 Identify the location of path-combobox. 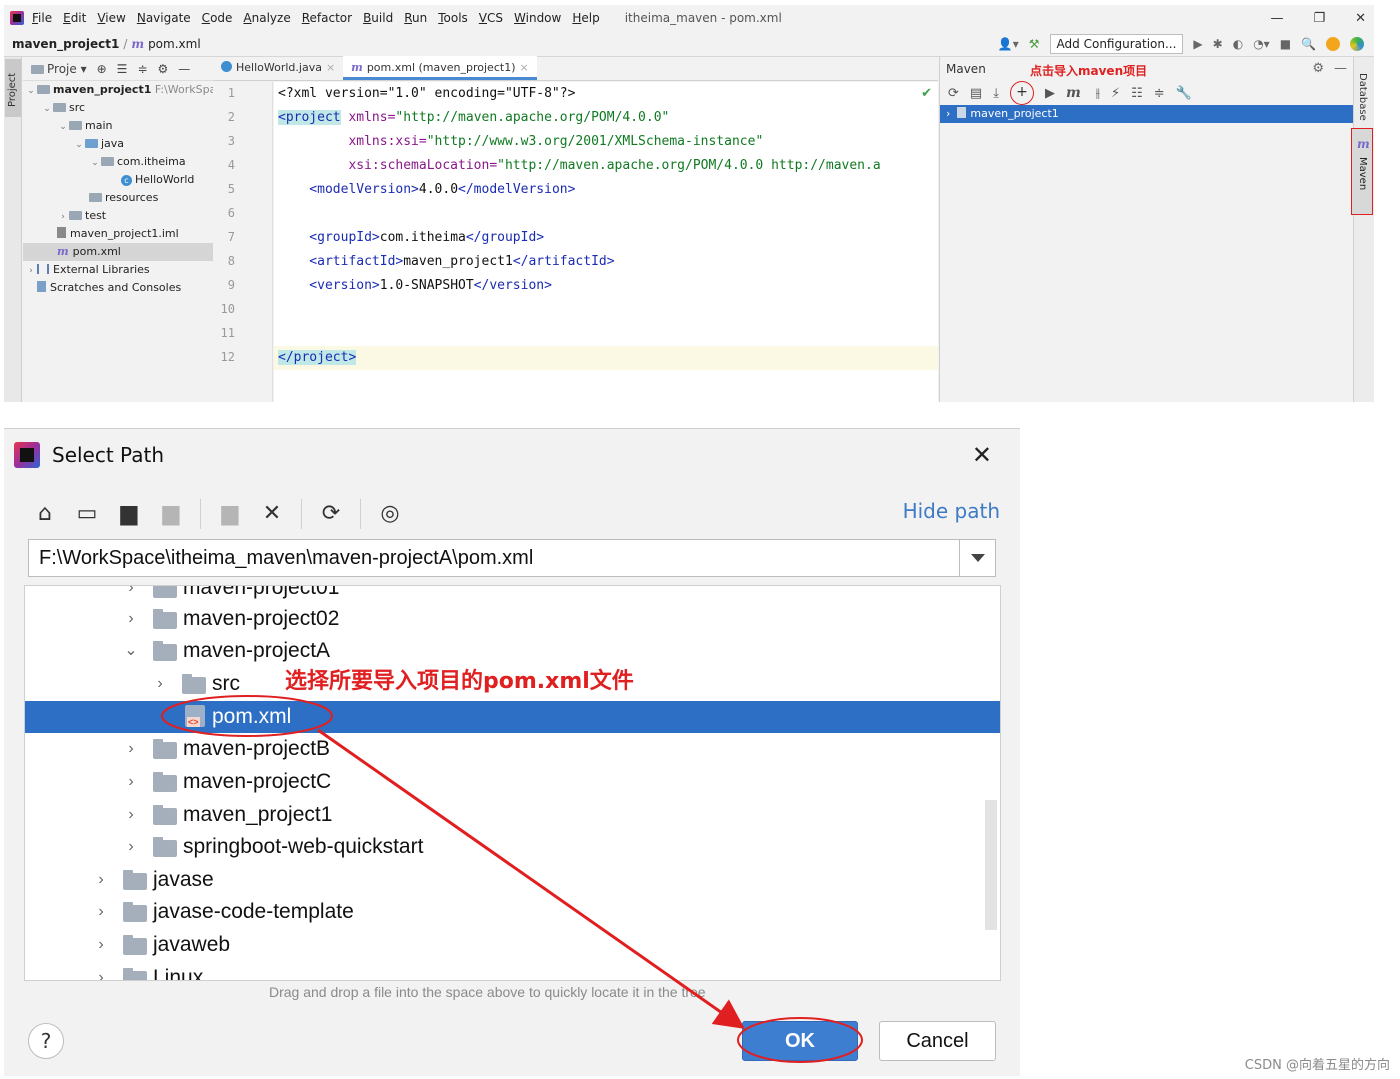
(512, 558).